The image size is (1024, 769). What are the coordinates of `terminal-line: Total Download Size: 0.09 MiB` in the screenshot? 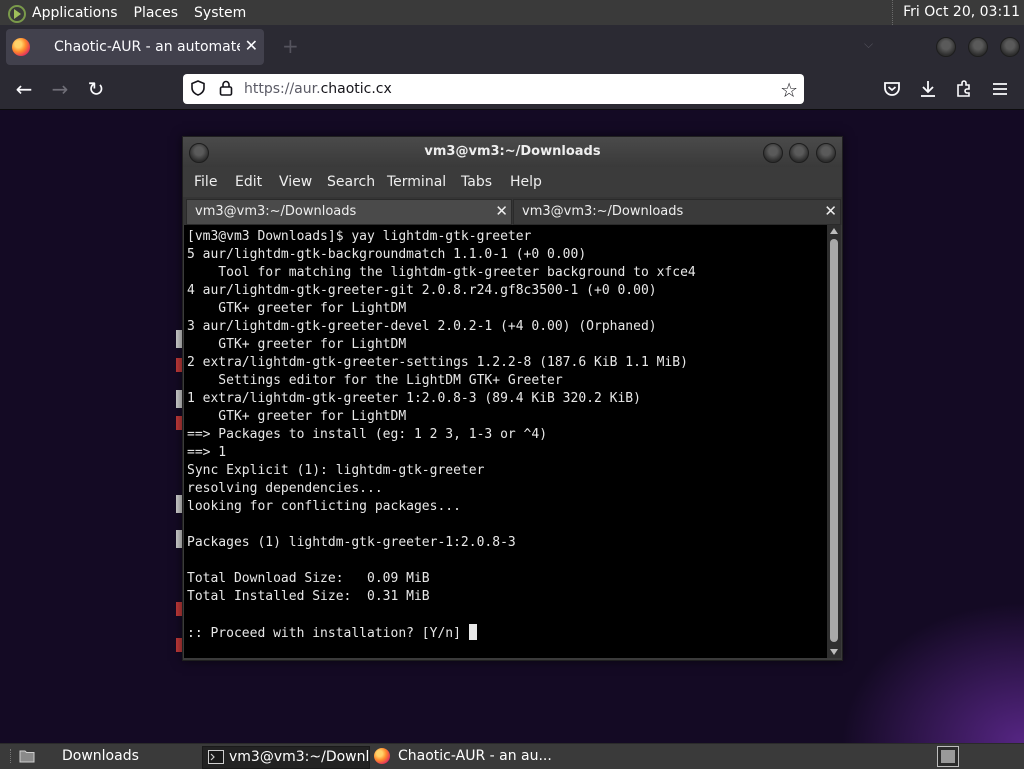 It's located at (308, 578).